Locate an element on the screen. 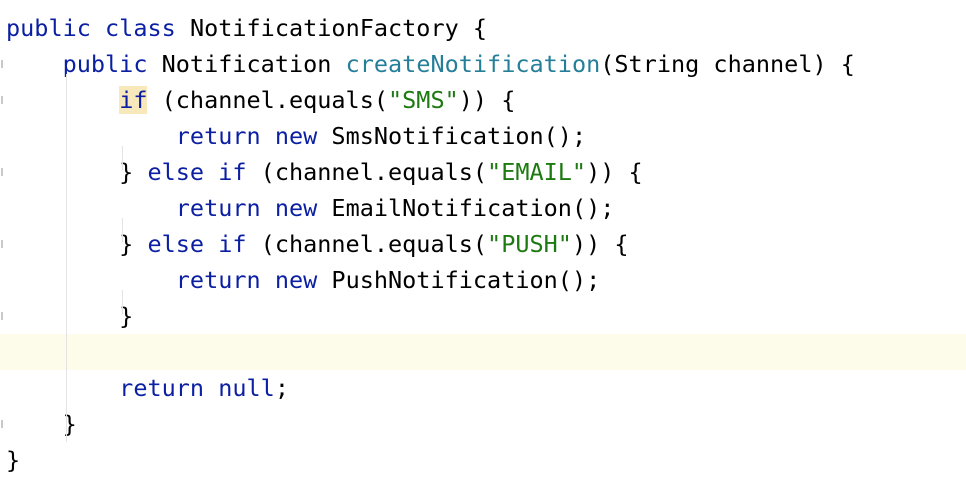 The height and width of the screenshot is (484, 966). code-token: "SMS" is located at coordinates (423, 100).